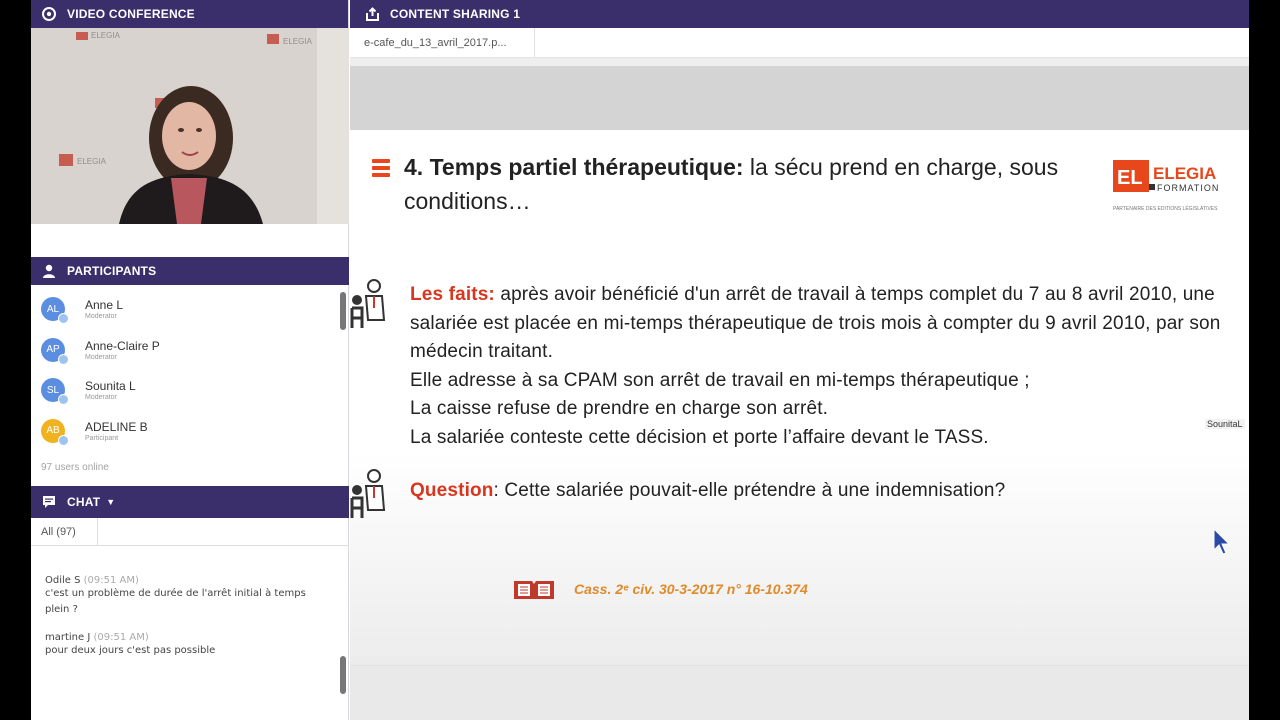 This screenshot has height=720, width=1280. I want to click on chat-tabs: All (97), so click(190, 532).